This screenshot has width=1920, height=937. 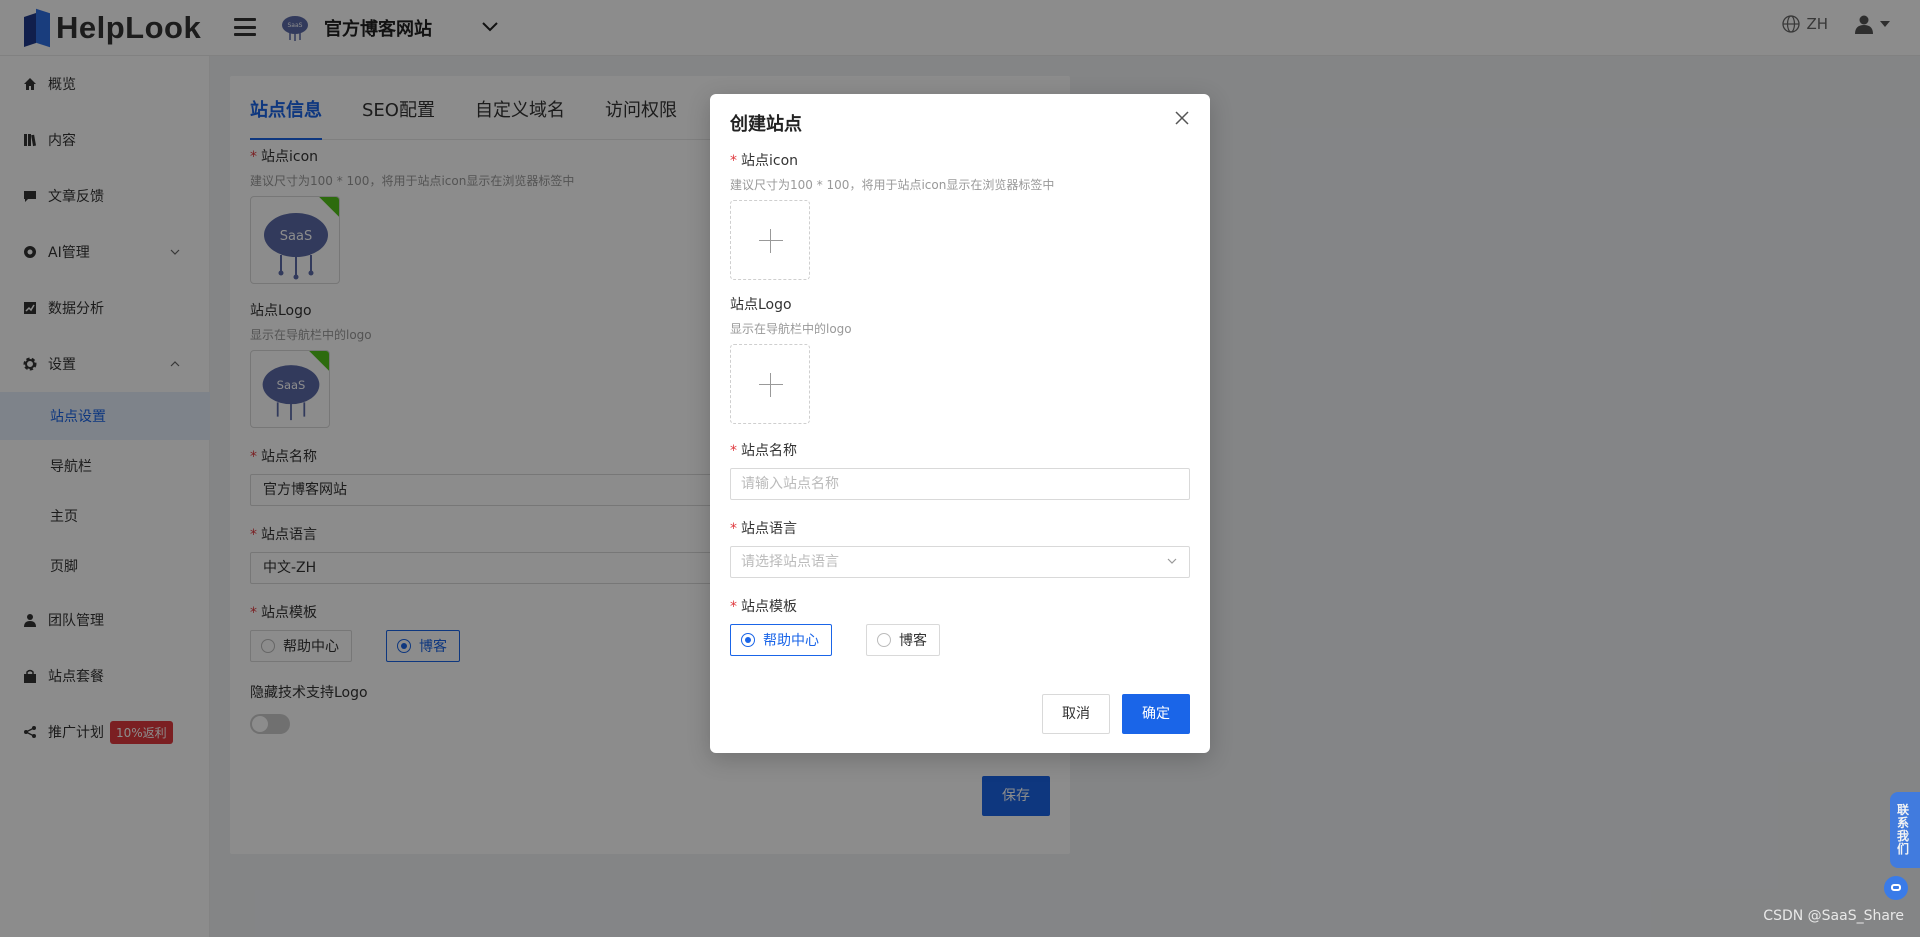 I want to click on cancel-button: 取消, so click(x=1076, y=714).